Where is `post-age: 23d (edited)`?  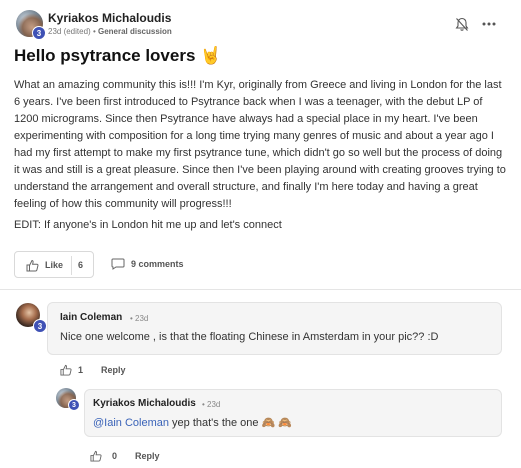
post-age: 23d (edited) is located at coordinates (69, 31).